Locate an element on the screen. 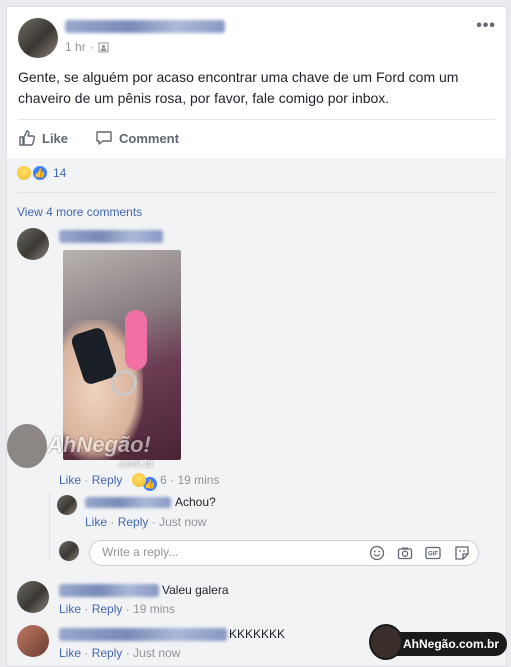 The width and height of the screenshot is (511, 667). svg-text: GIF is located at coordinates (433, 555).